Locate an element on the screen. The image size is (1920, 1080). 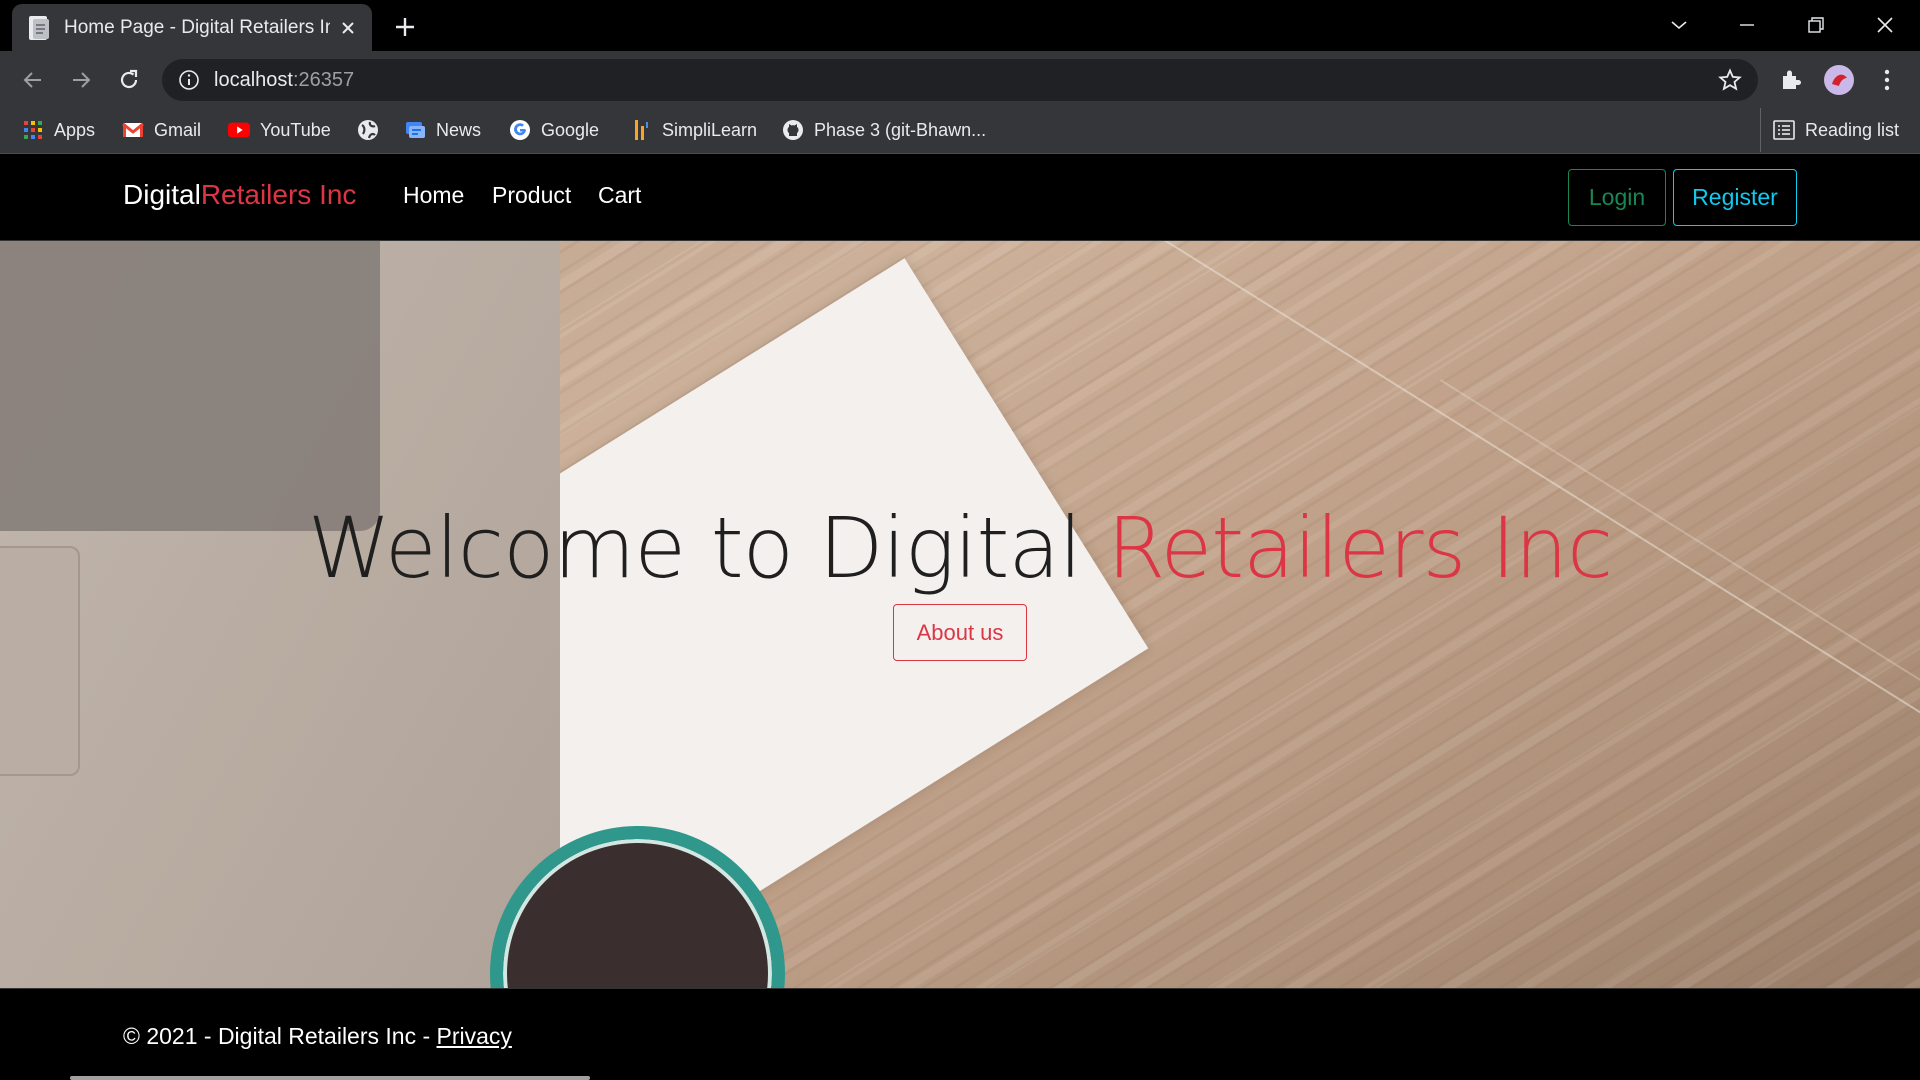
google-icon is located at coordinates (520, 130).